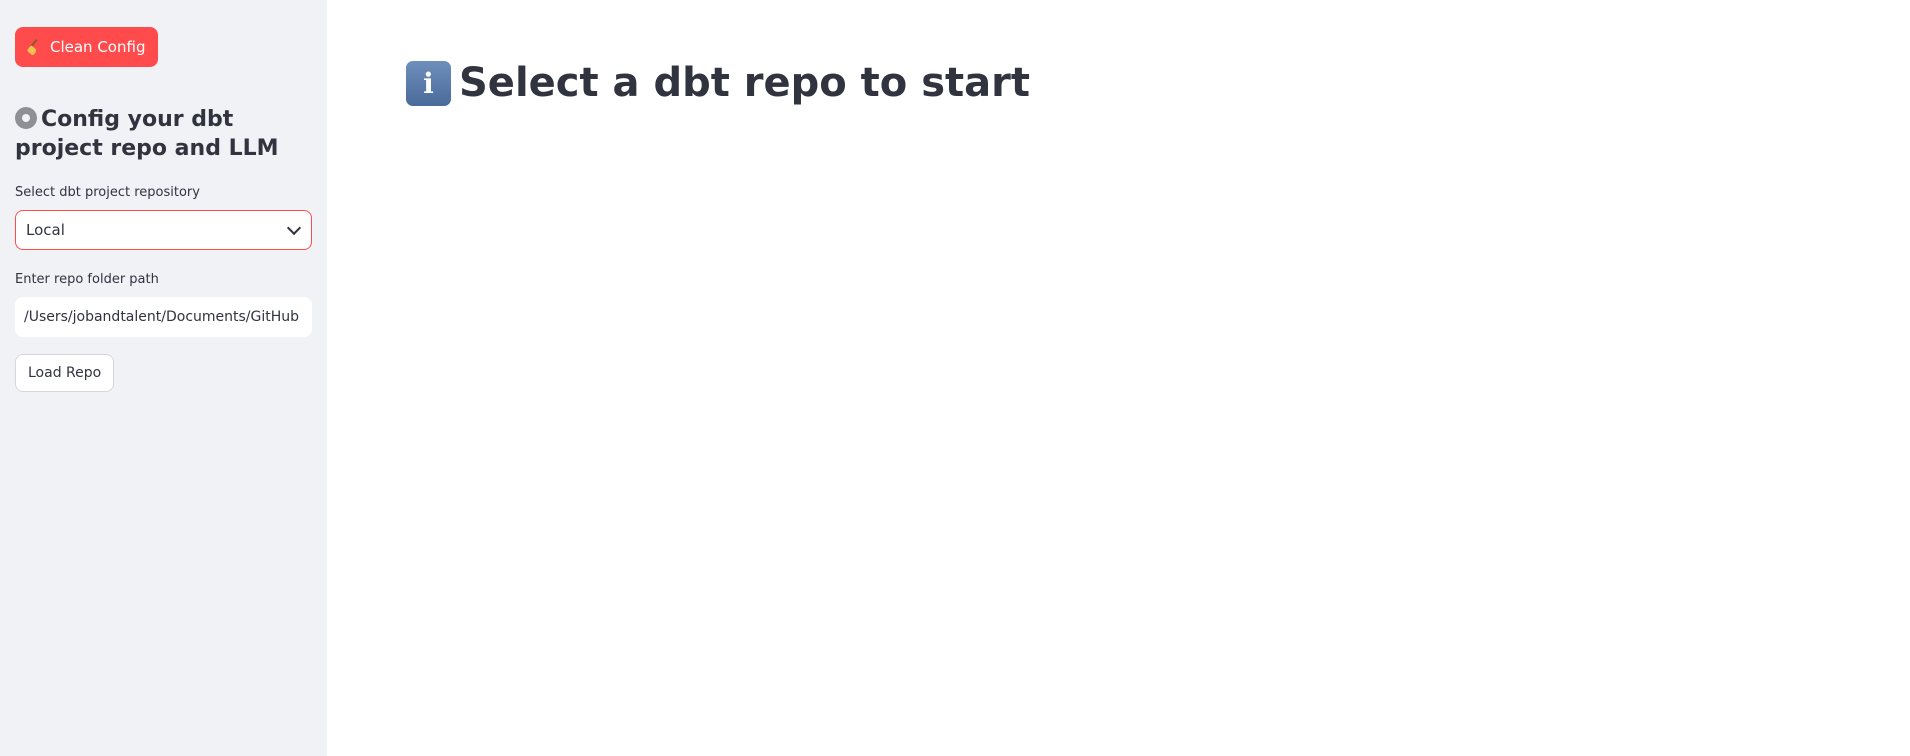 Image resolution: width=1910 pixels, height=756 pixels. I want to click on sidebar-heading-text: Config your dbt project repo and LLM, so click(147, 134).